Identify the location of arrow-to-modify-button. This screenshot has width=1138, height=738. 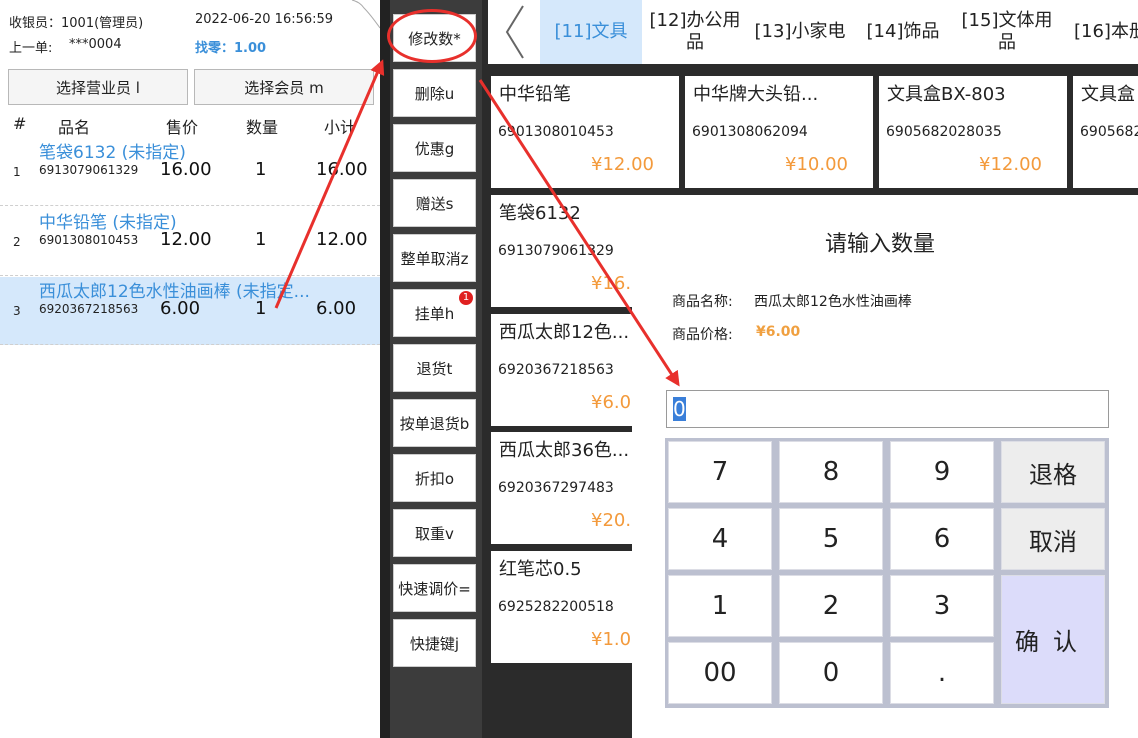
(329, 184).